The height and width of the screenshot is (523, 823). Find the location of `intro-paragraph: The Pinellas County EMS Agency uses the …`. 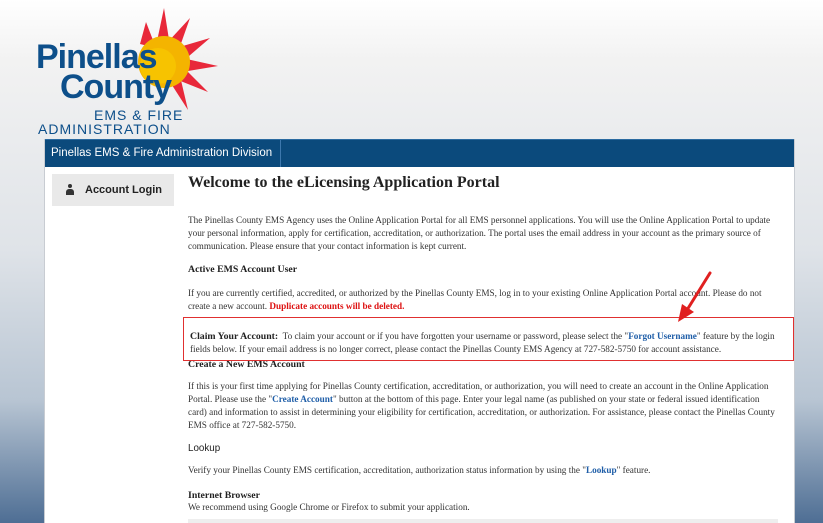

intro-paragraph: The Pinellas County EMS Agency uses the … is located at coordinates (479, 233).